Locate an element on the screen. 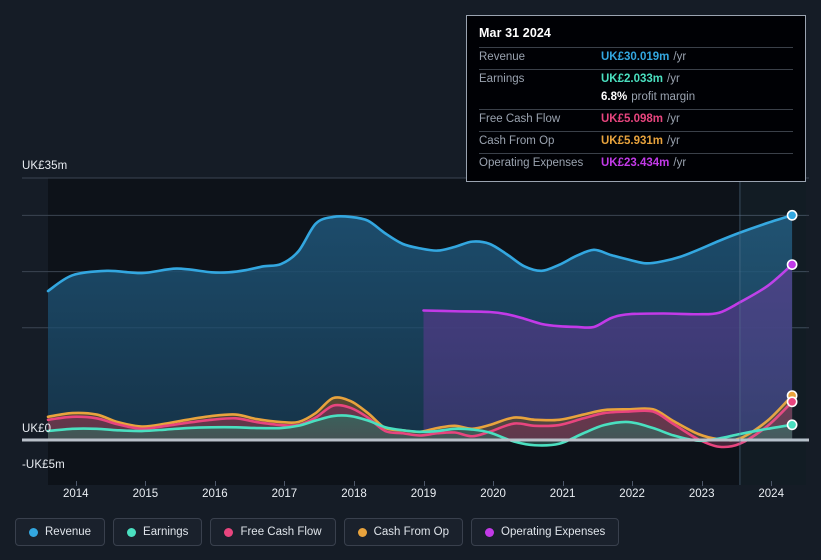 This screenshot has width=821, height=560. x-axis-label: 2015 is located at coordinates (145, 494).